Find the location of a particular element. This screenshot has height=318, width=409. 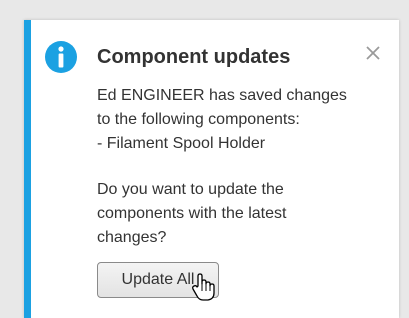

question-line: changes? is located at coordinates (132, 237).